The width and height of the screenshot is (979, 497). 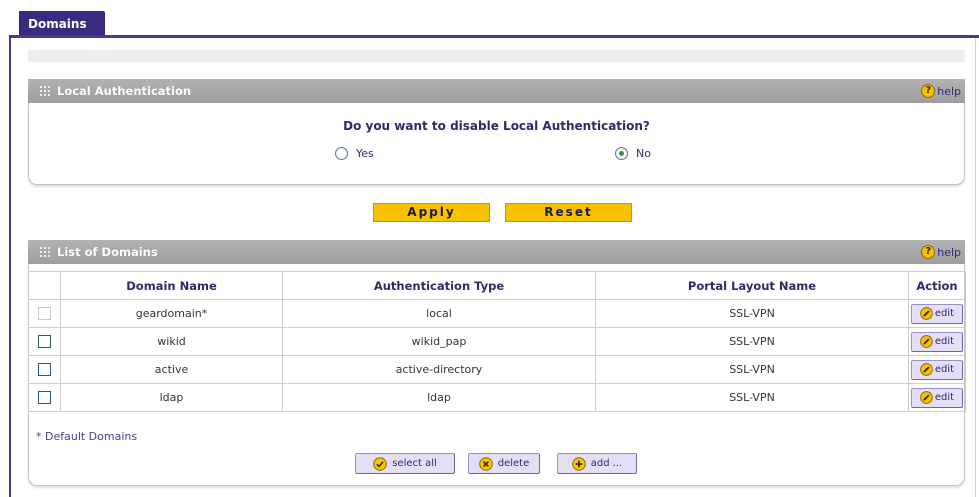 I want to click on select-all-button: select all, so click(x=405, y=463).